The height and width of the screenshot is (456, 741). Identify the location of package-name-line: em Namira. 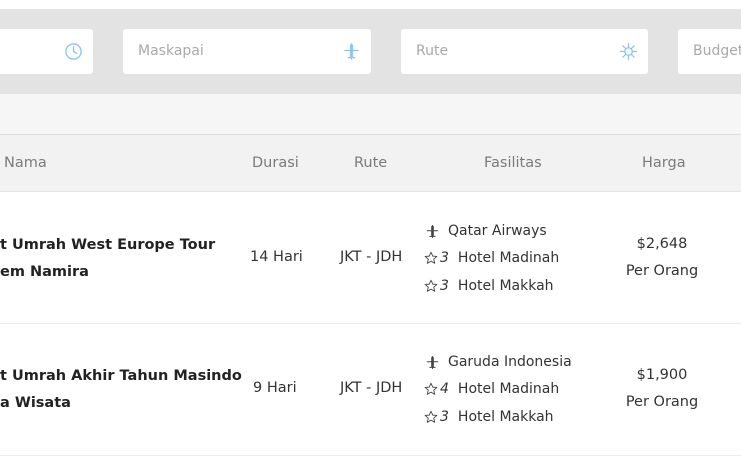
(44, 272).